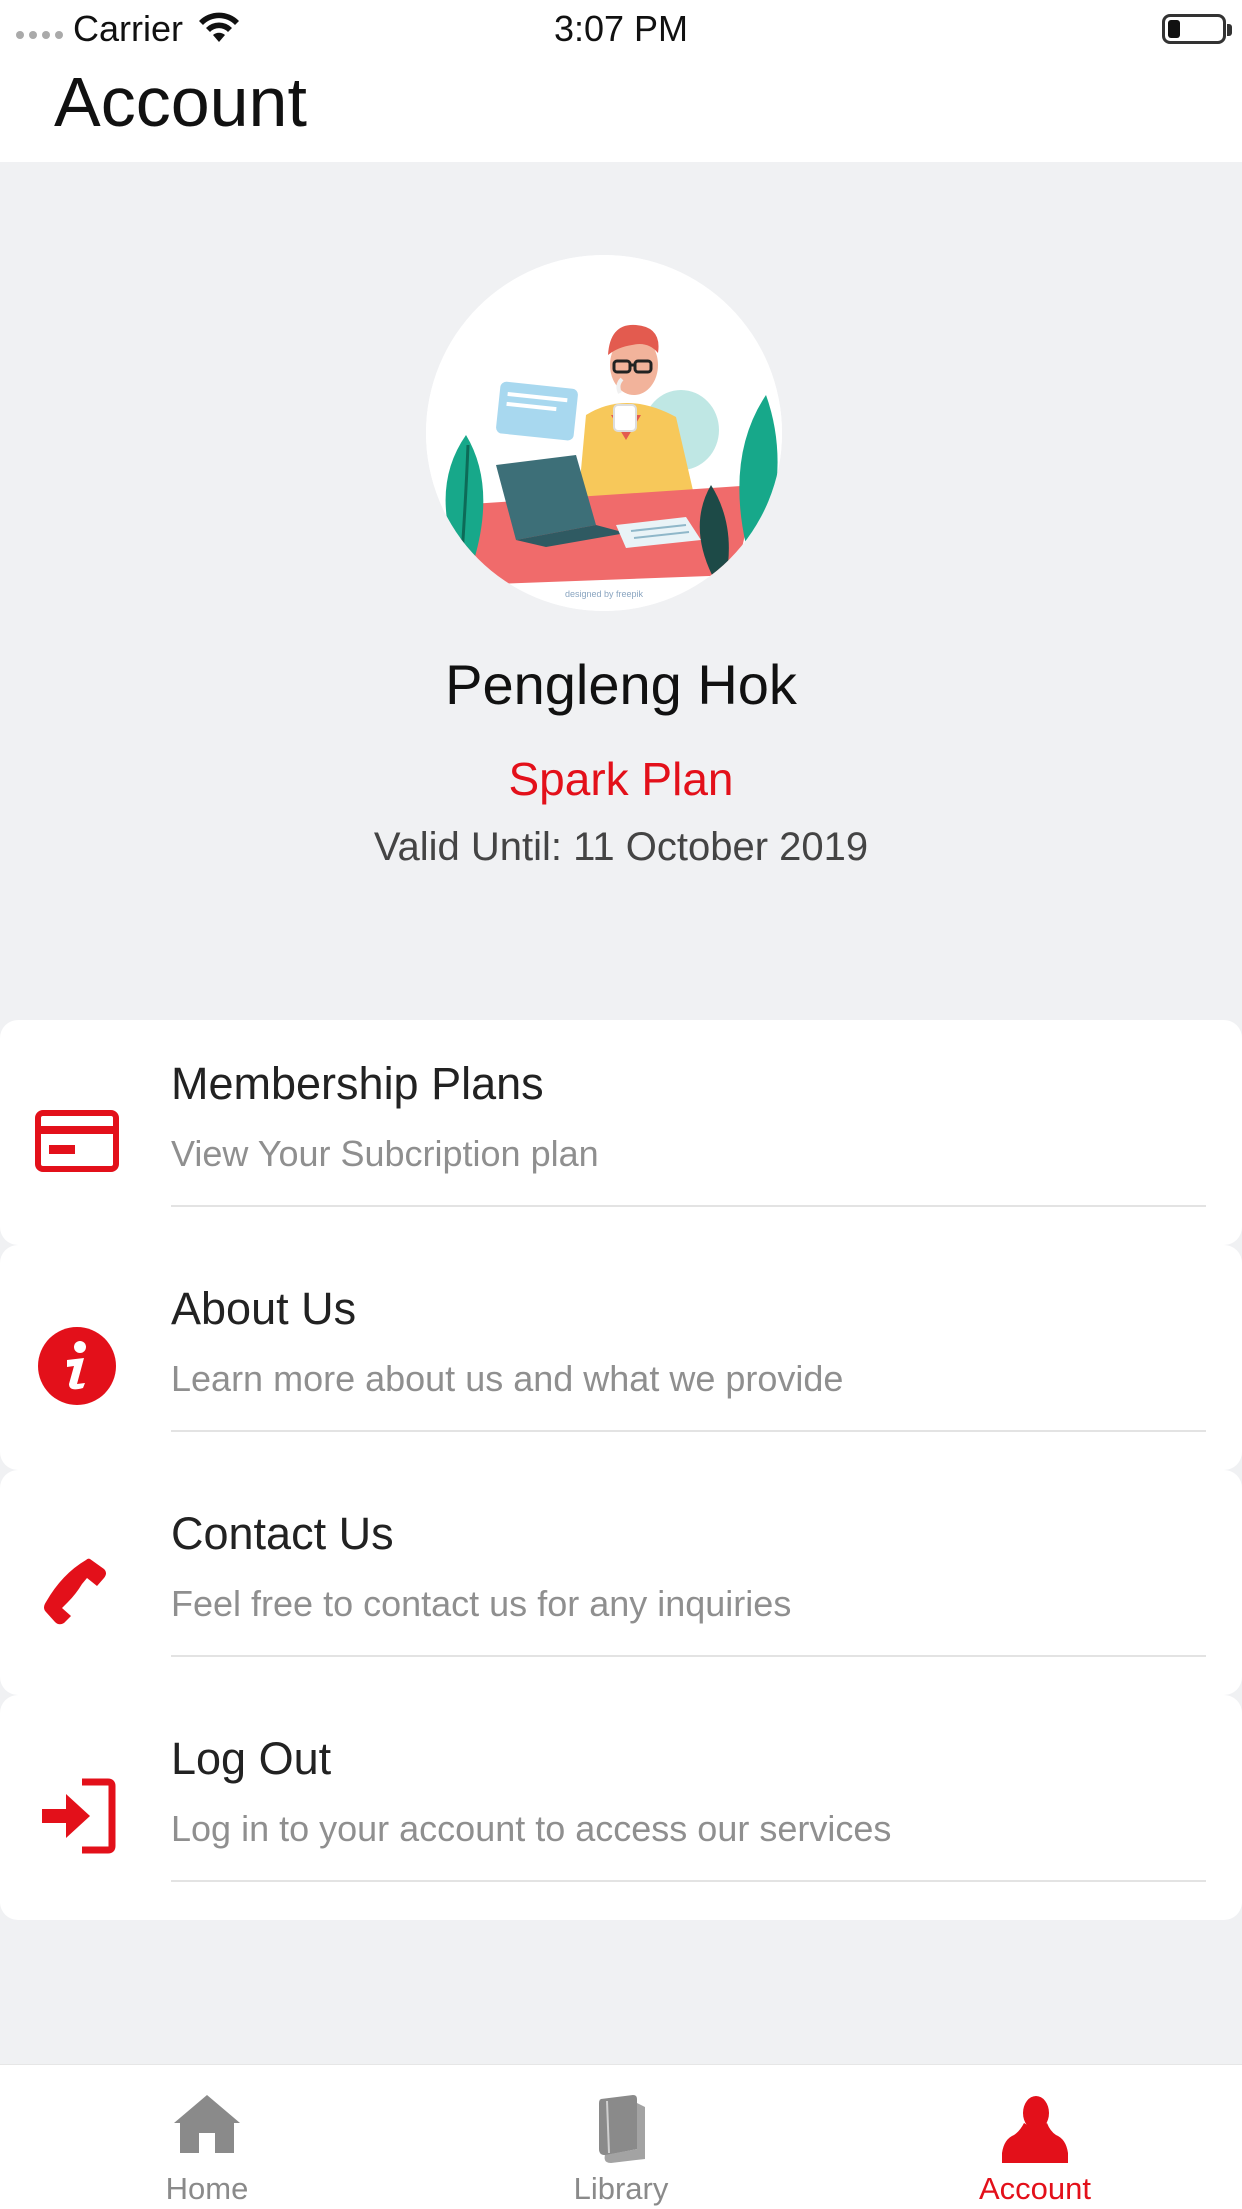 This screenshot has height=2209, width=1242. What do you see at coordinates (207, 2129) in the screenshot?
I see `home-icon` at bounding box center [207, 2129].